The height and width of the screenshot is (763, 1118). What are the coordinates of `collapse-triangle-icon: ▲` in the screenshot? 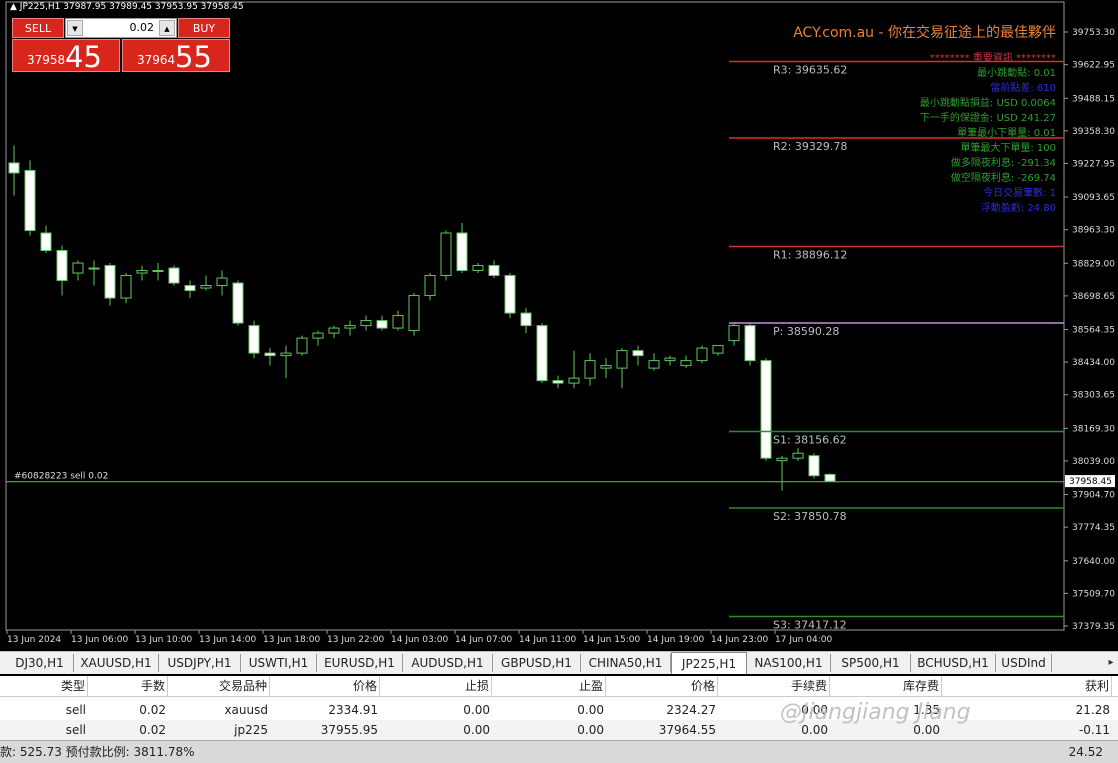 It's located at (13, 7).